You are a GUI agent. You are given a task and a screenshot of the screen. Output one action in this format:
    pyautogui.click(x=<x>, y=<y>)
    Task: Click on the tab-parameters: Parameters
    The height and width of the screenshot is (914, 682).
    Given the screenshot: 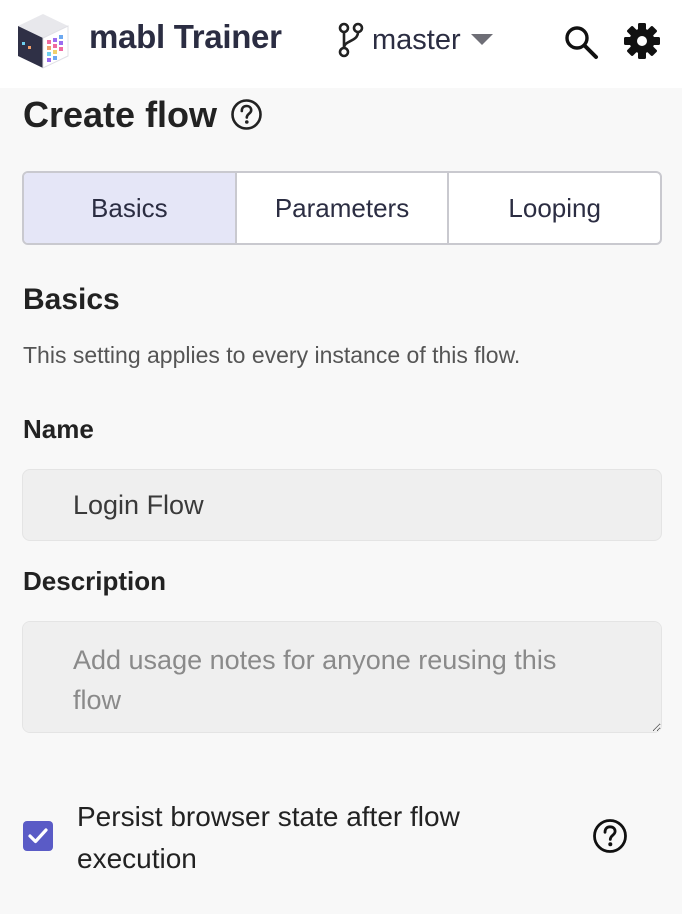 What is the action you would take?
    pyautogui.click(x=341, y=208)
    